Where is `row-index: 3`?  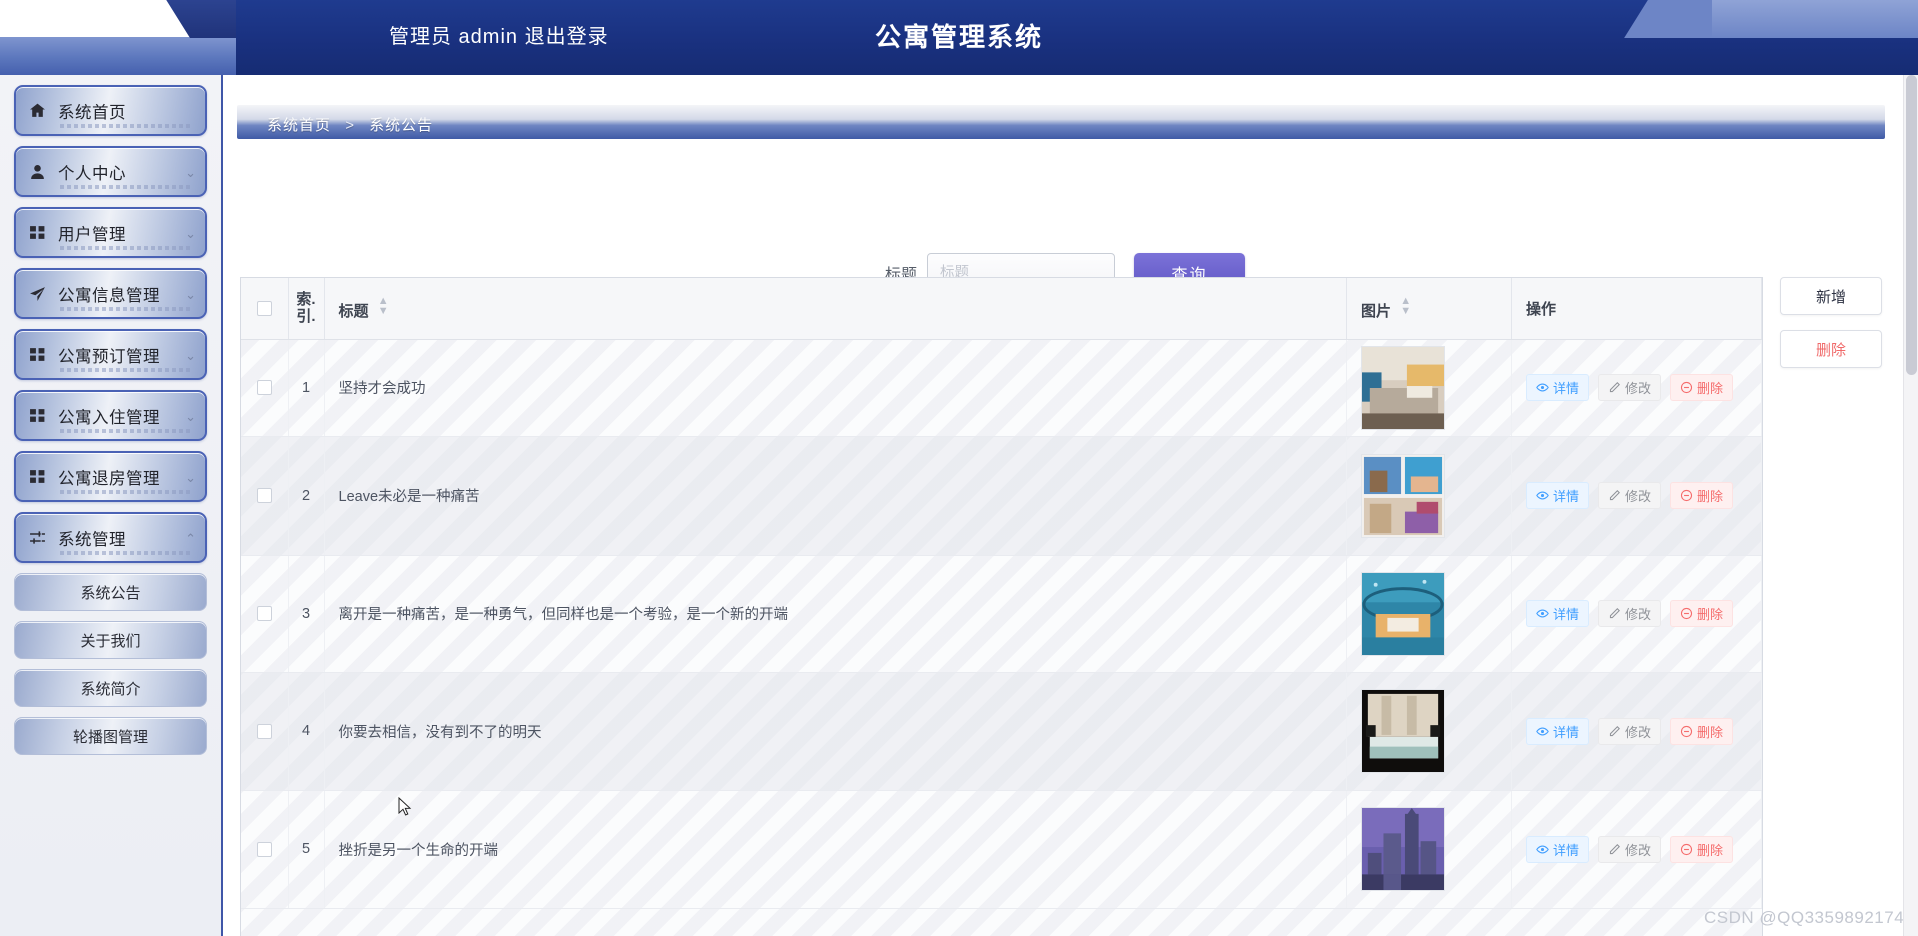
row-index: 3 is located at coordinates (306, 614).